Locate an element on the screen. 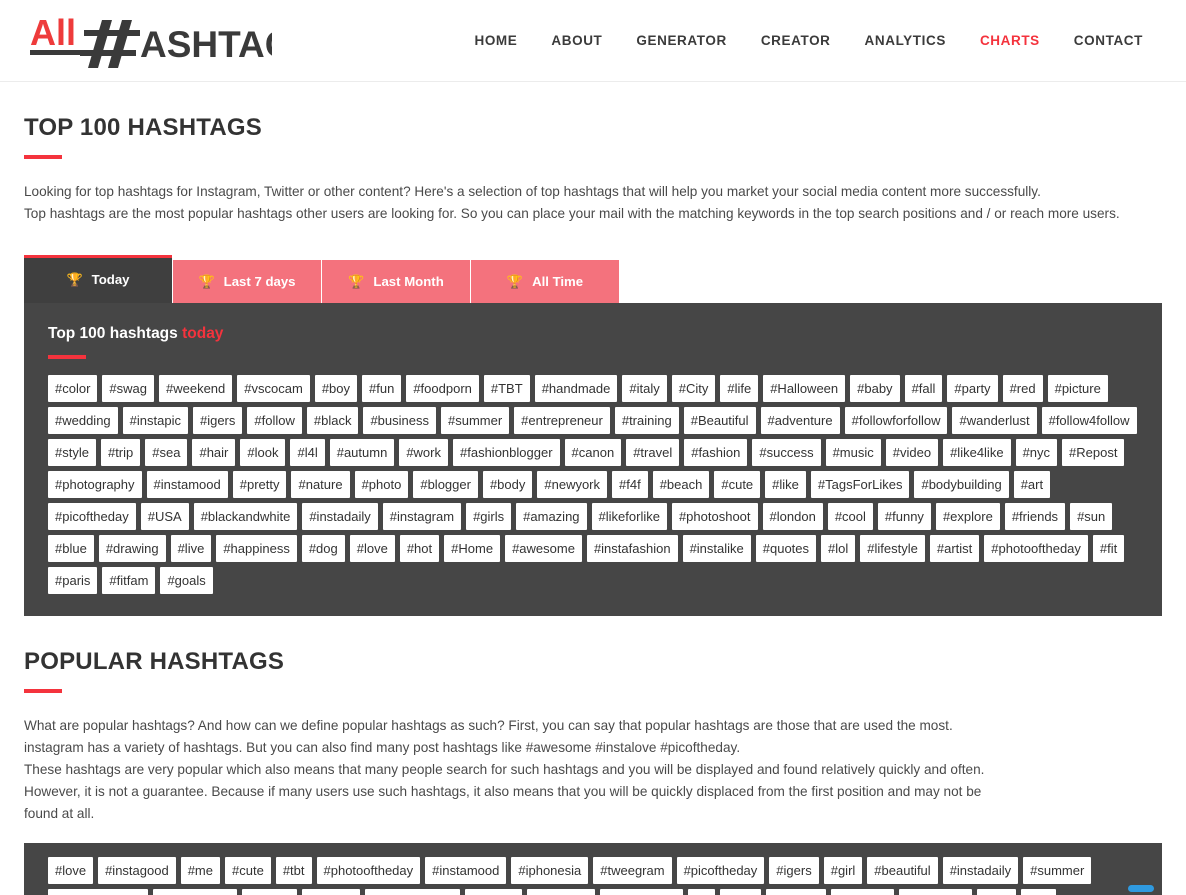 The image size is (1186, 895). hashtag-chip: #boy is located at coordinates (336, 388).